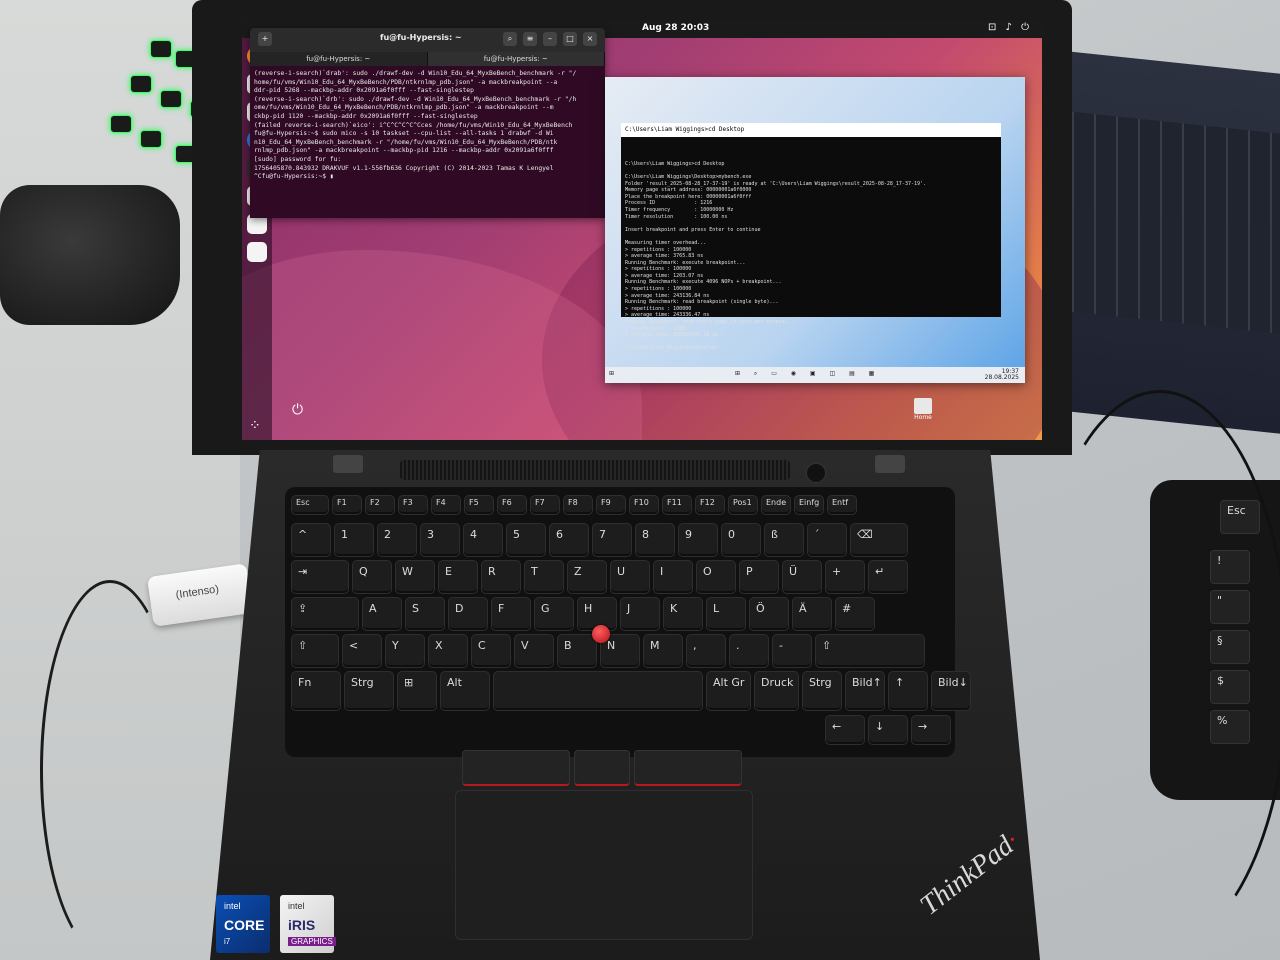  Describe the element at coordinates (888, 577) in the screenshot. I see `keyboard-key: ↵` at that location.